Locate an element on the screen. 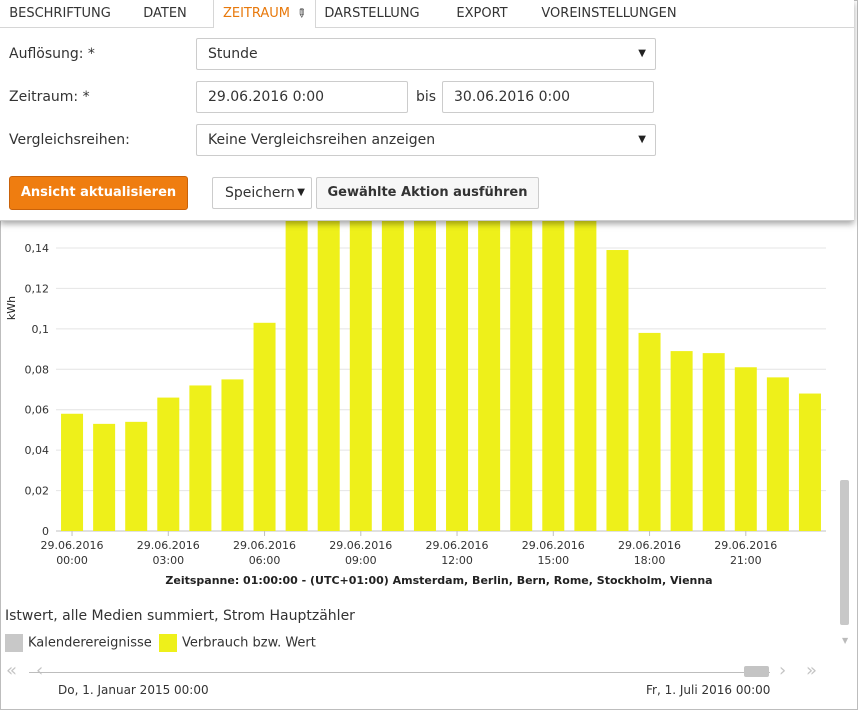 This screenshot has width=858, height=710. zeitraum-from-input: 29.06.2016 0:00 is located at coordinates (302, 97).